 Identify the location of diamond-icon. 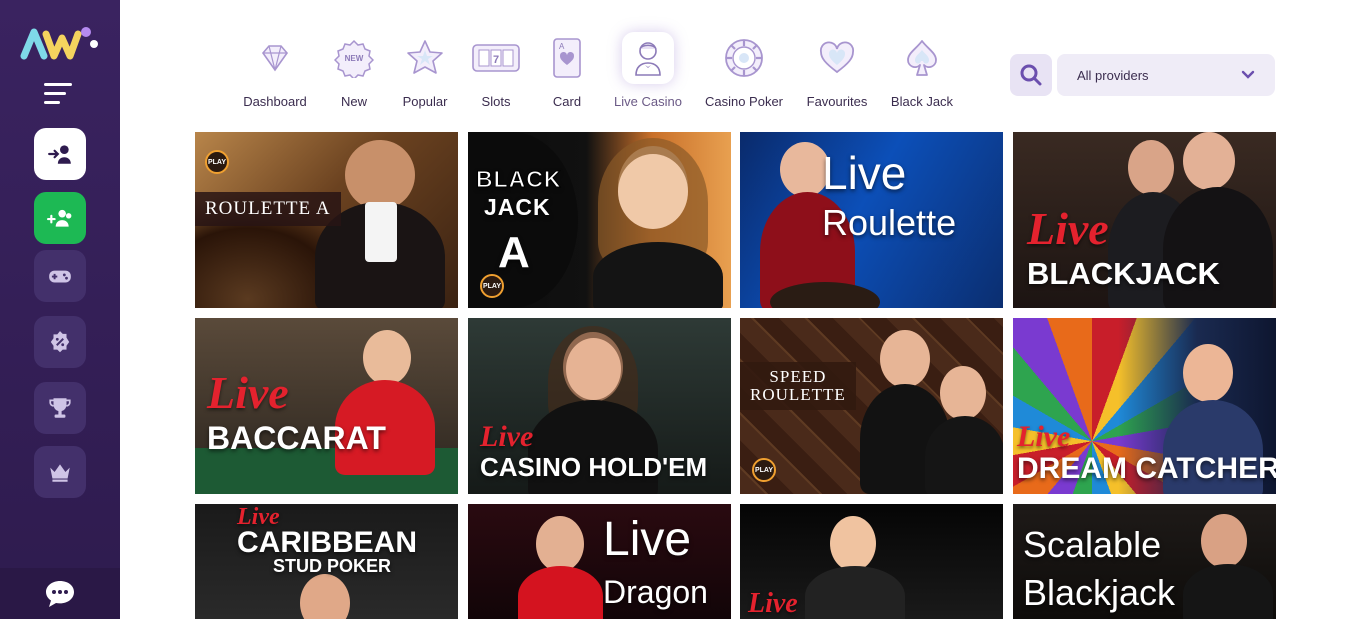
(275, 58).